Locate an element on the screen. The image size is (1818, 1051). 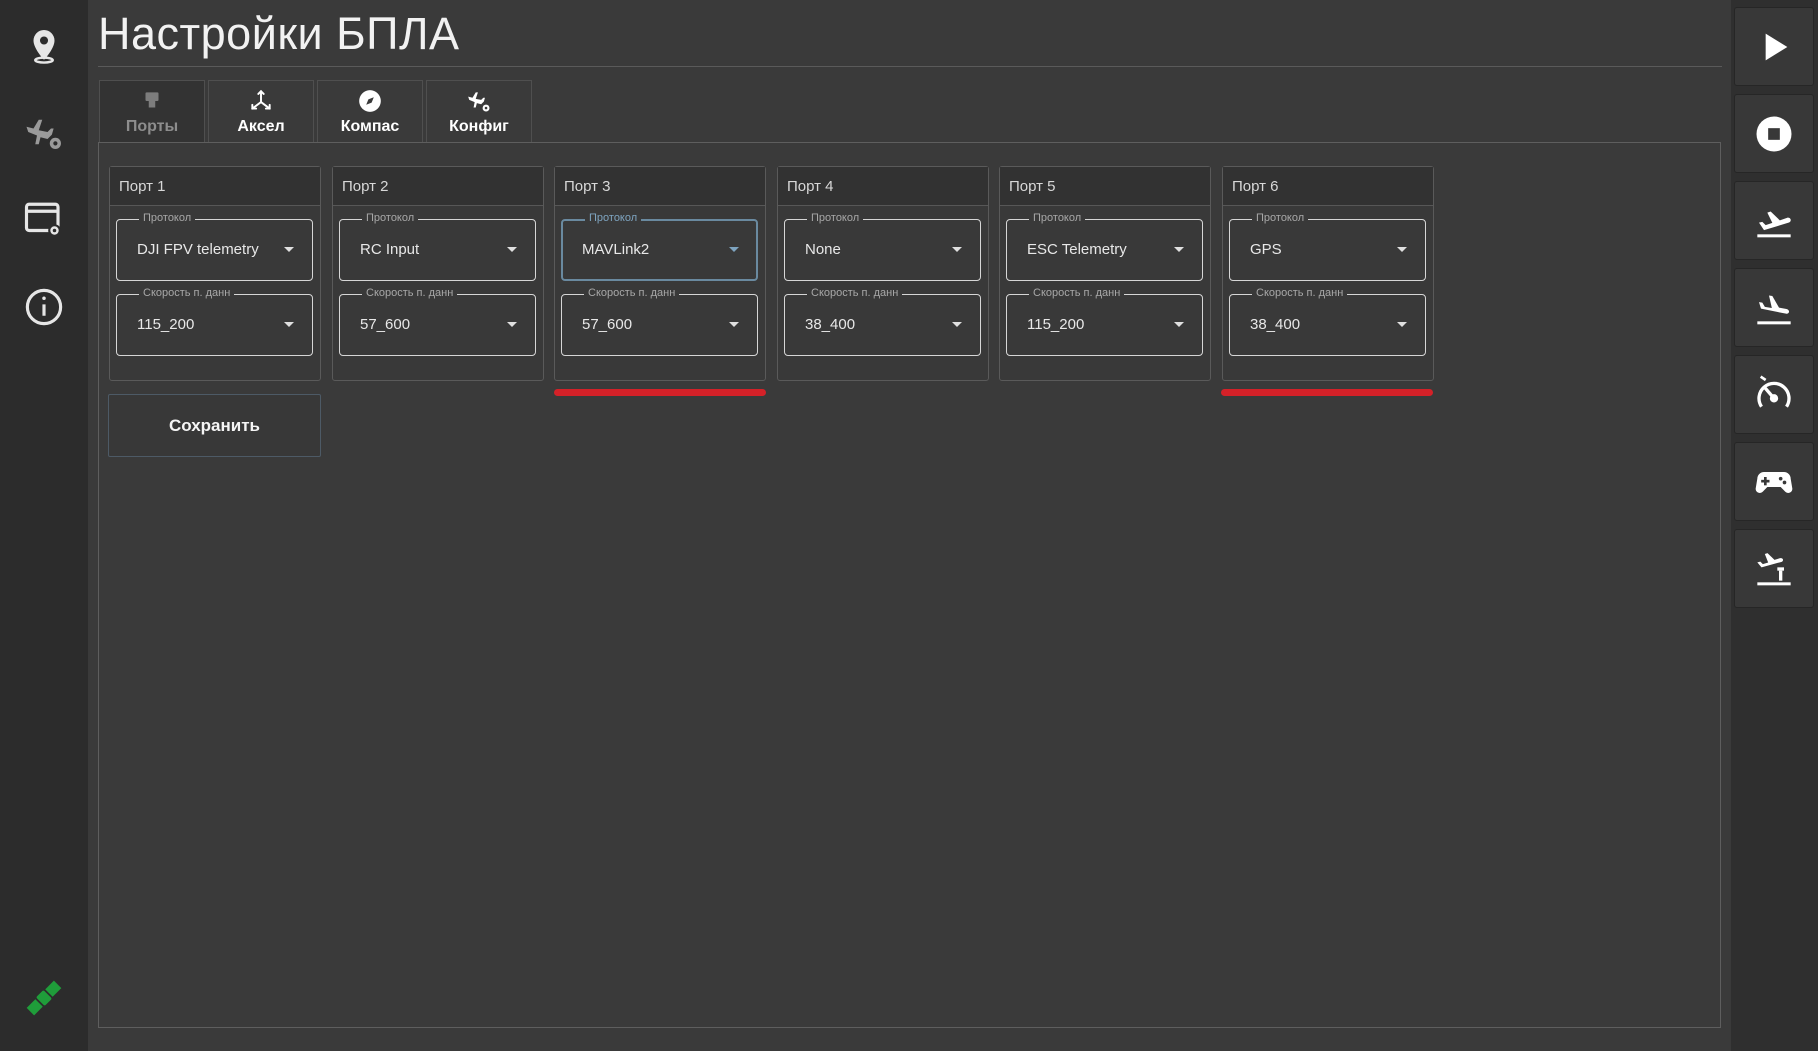
port-title: Порт 6 is located at coordinates (1328, 186).